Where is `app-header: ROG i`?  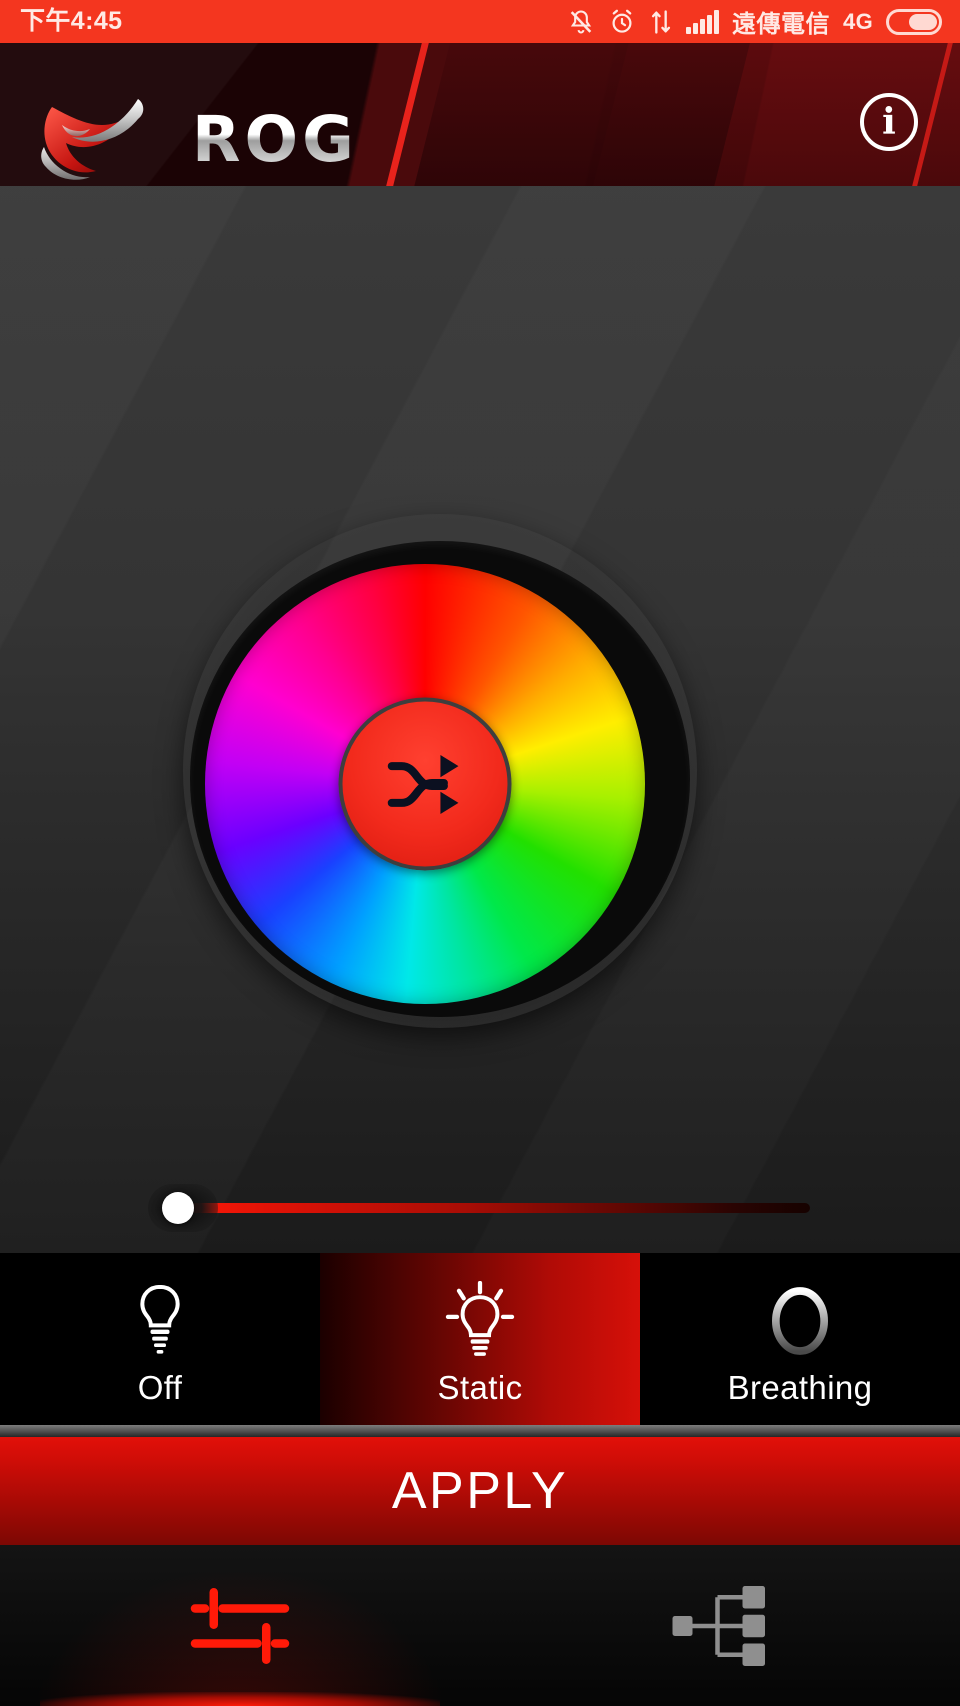 app-header: ROG i is located at coordinates (480, 114).